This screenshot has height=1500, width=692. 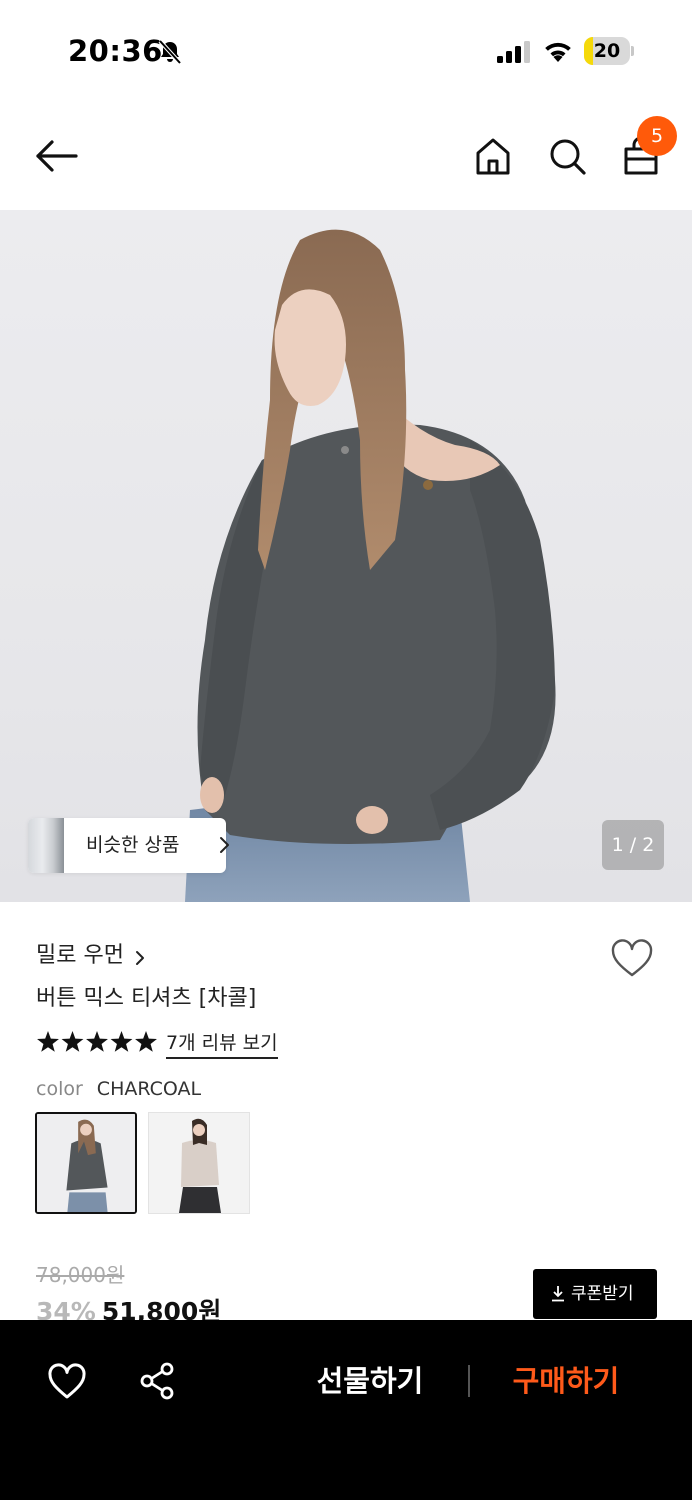 What do you see at coordinates (133, 845) in the screenshot?
I see `similar-products-label: 비슷한 상품` at bounding box center [133, 845].